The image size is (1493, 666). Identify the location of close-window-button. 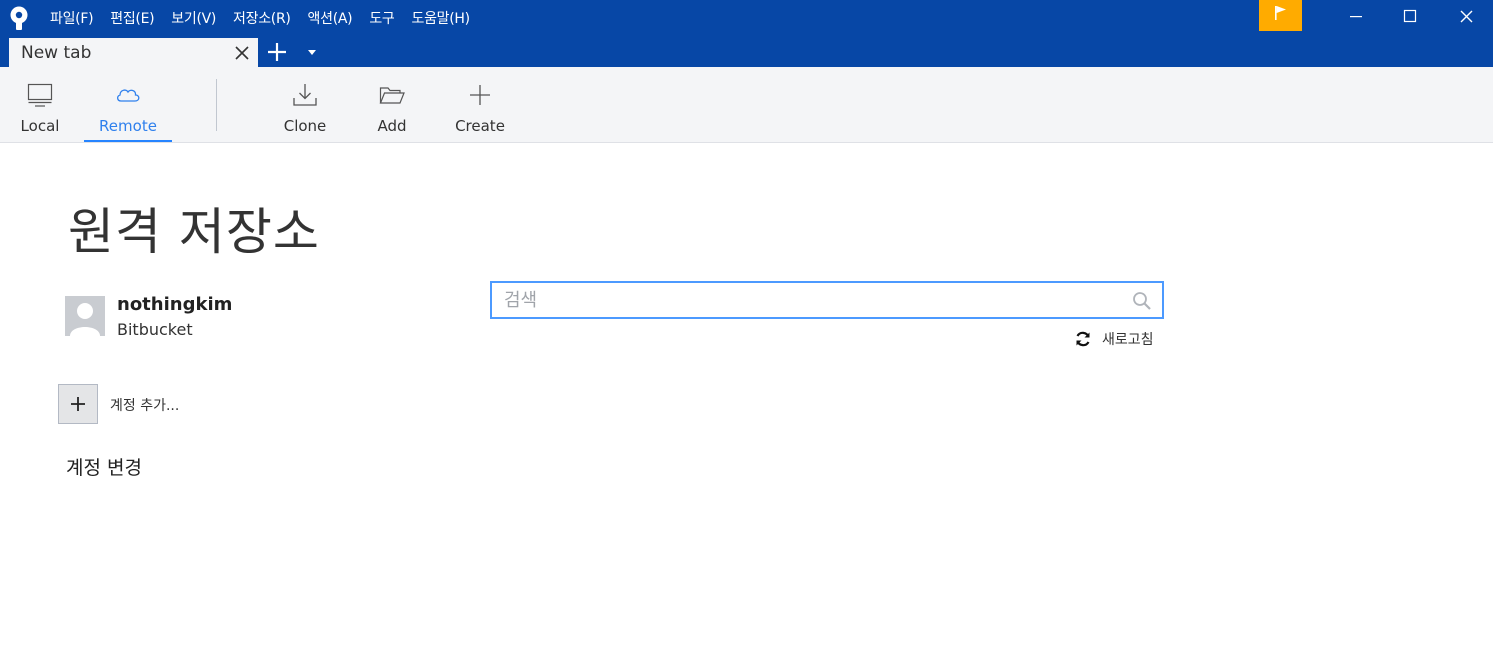
(1465, 16).